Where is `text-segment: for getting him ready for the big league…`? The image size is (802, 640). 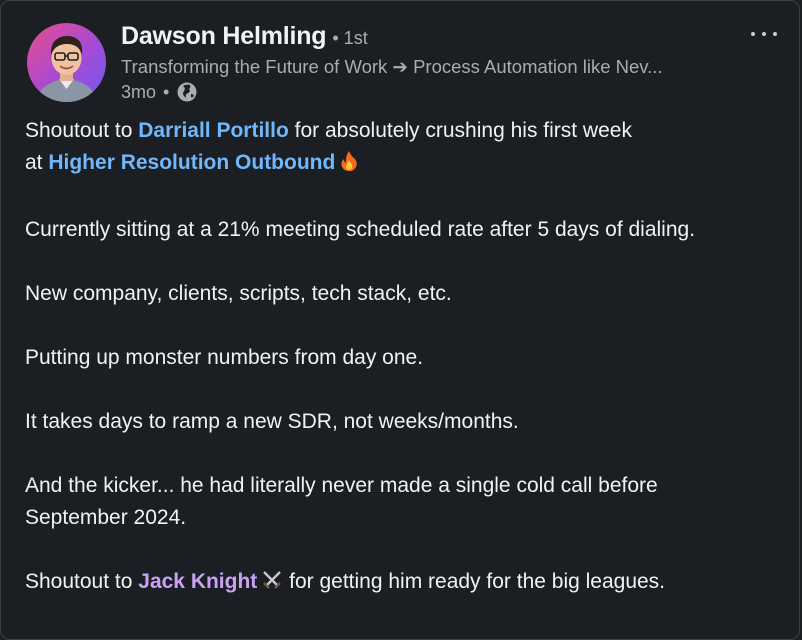
text-segment: for getting him ready for the big league… is located at coordinates (474, 581).